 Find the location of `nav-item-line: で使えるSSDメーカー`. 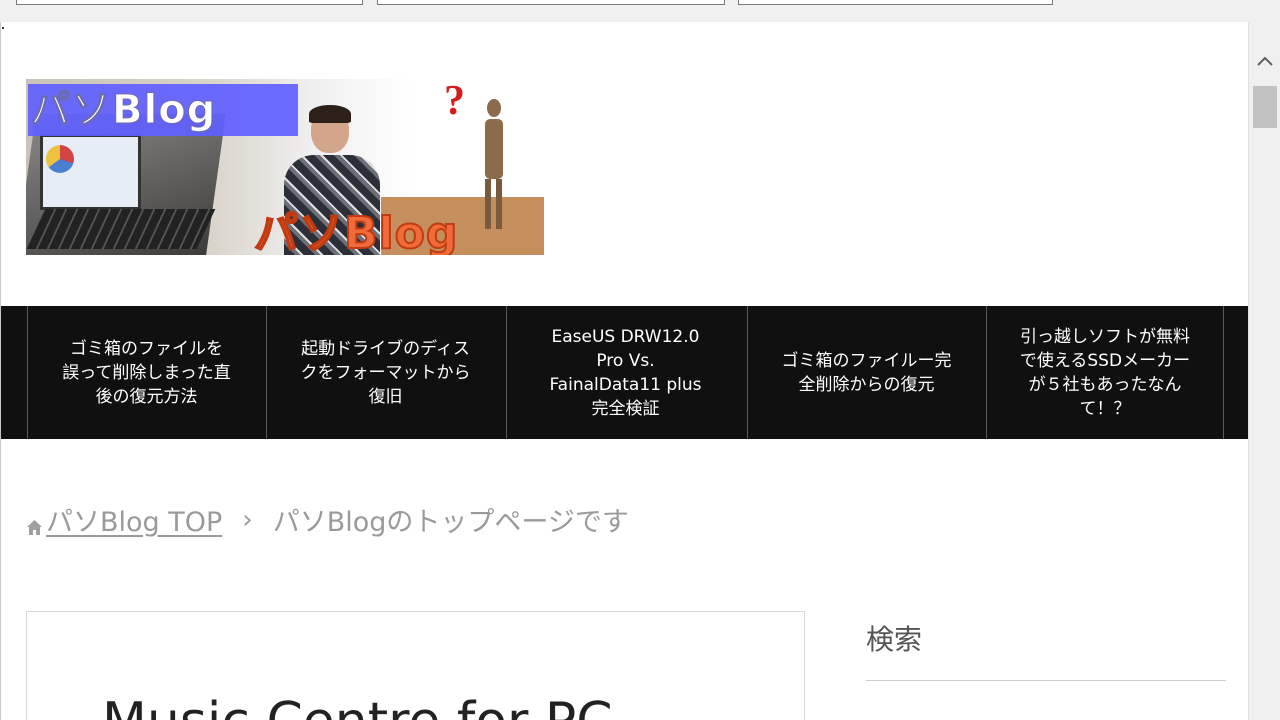

nav-item-line: で使えるSSDメーカー is located at coordinates (1105, 360).